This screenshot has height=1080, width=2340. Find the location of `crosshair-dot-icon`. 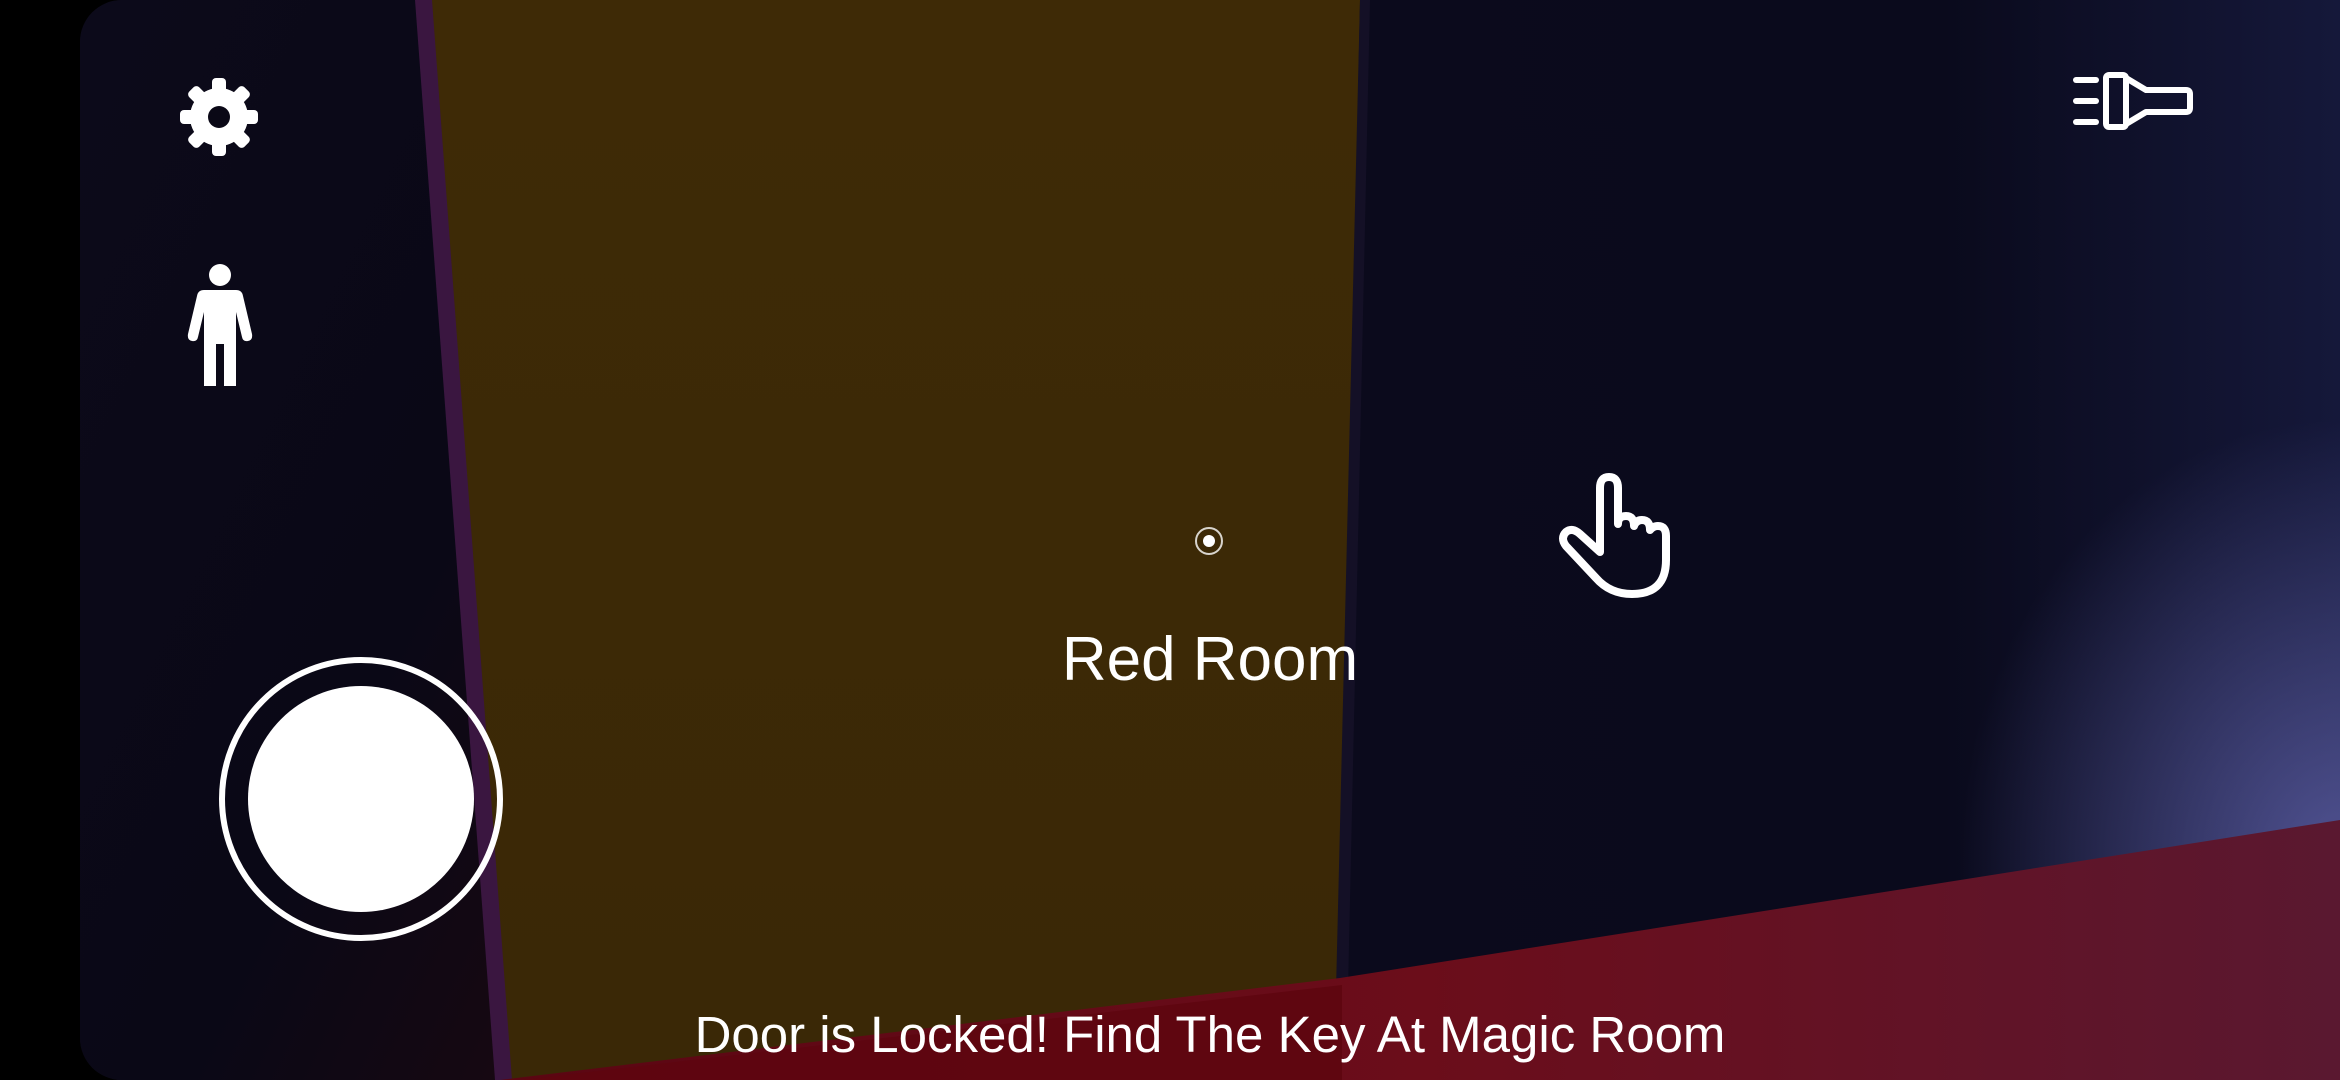

crosshair-dot-icon is located at coordinates (1209, 541).